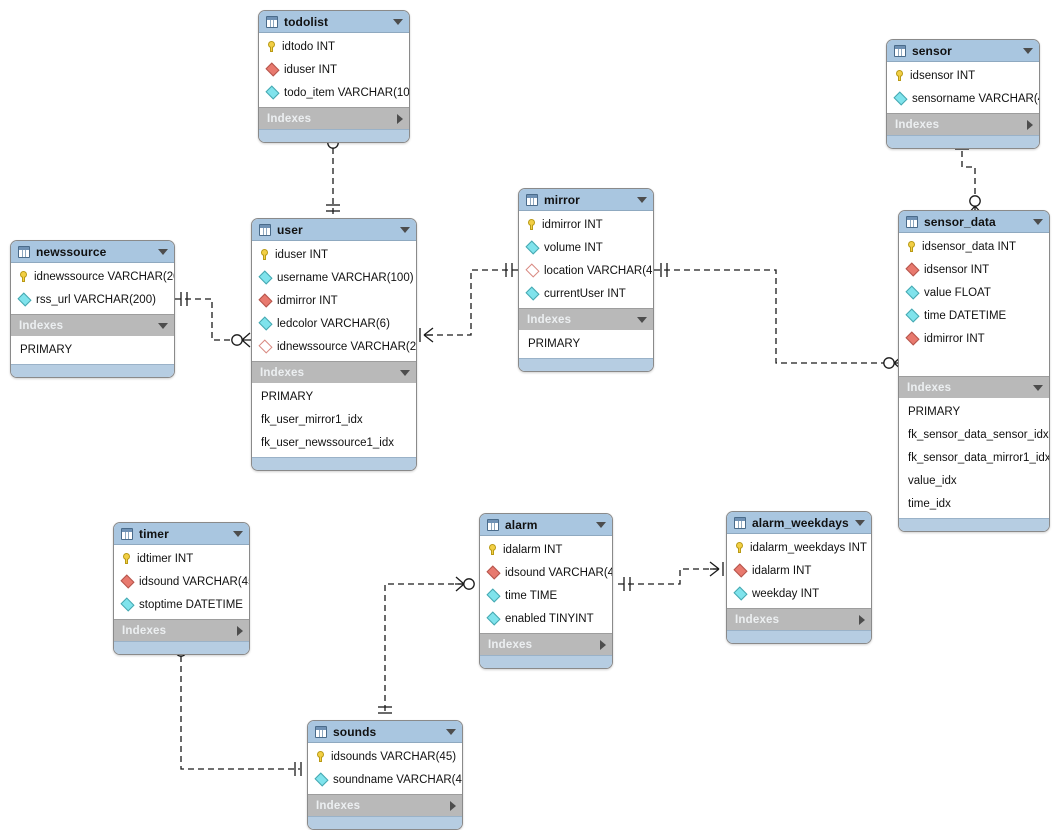  I want to click on index-row: fk_sensor_data_mirror1_idx, so click(974, 457).